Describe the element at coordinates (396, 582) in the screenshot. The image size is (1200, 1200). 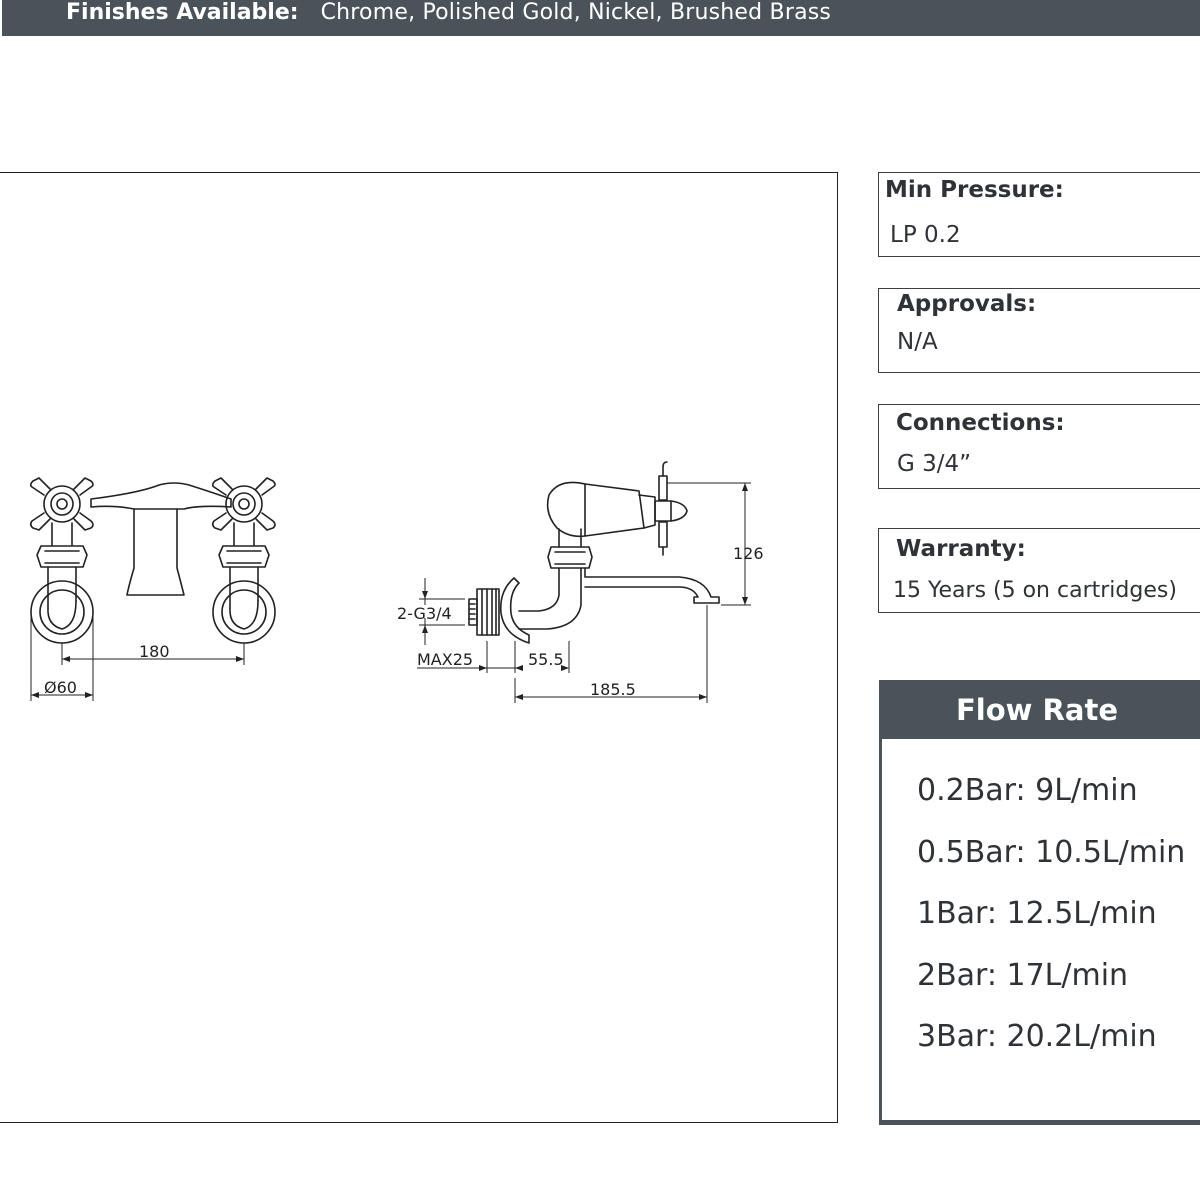
I see `technical-drawing: 180 Ø60 2-G3/4 MAX25 55.5 185.5 126` at that location.